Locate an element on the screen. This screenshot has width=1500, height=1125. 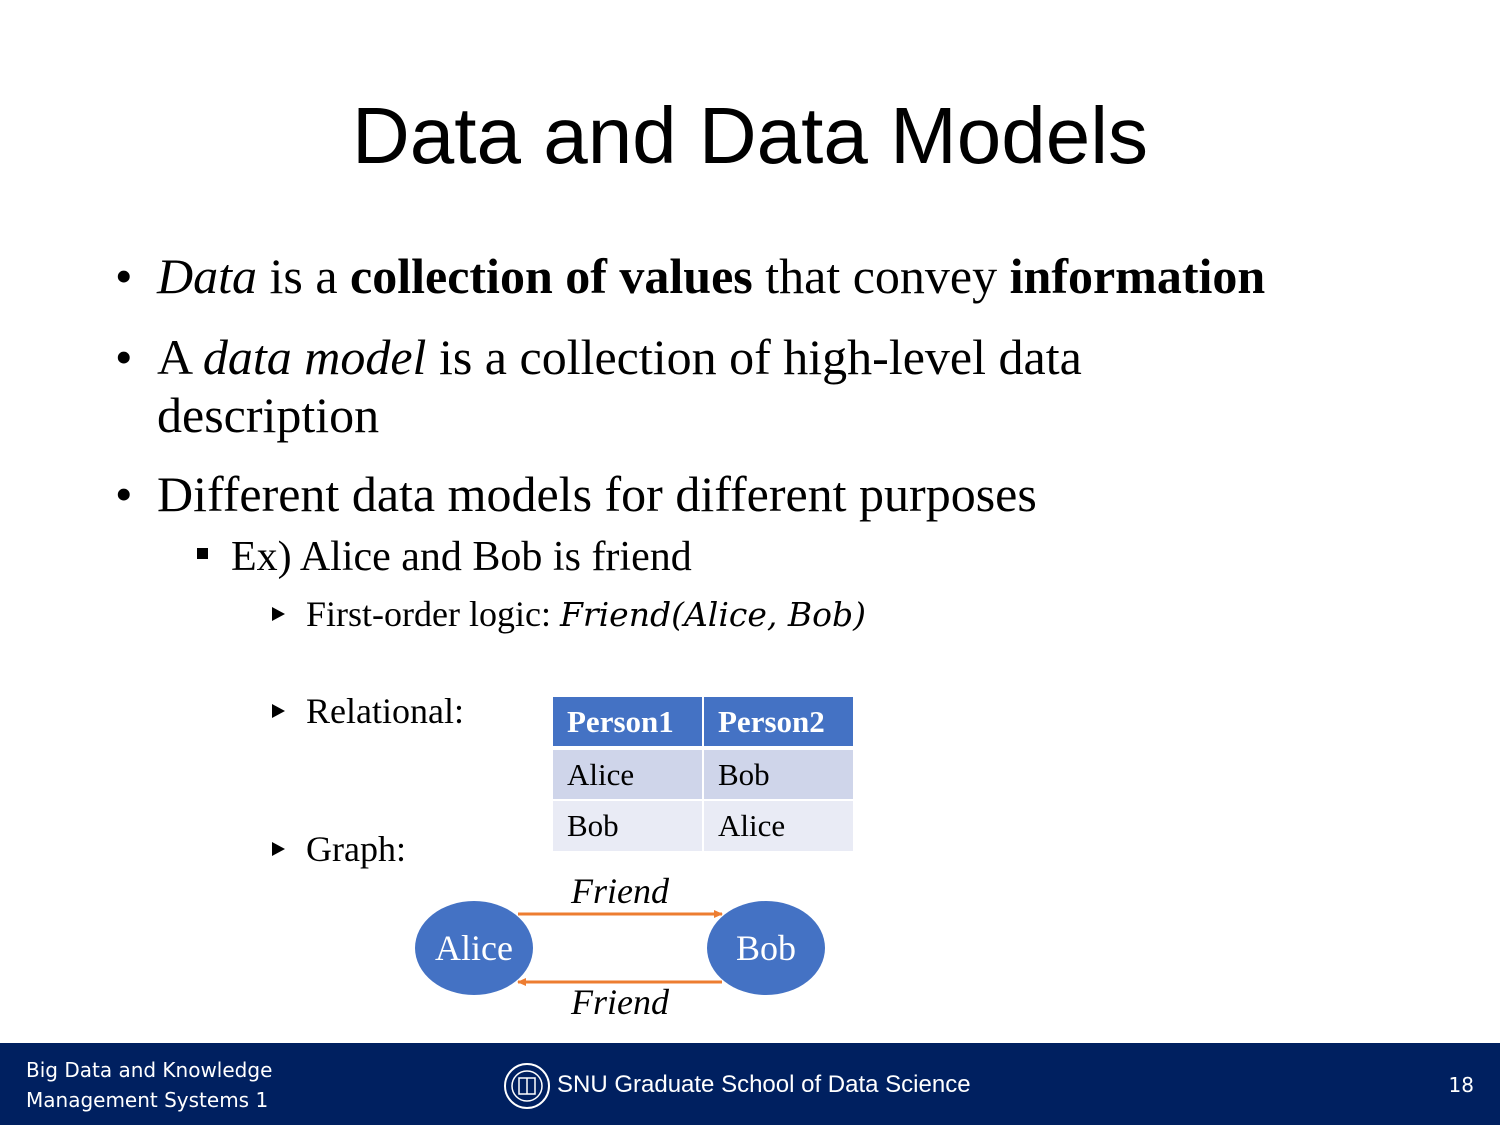
edge-label-bottom: Friend is located at coordinates (620, 1002).